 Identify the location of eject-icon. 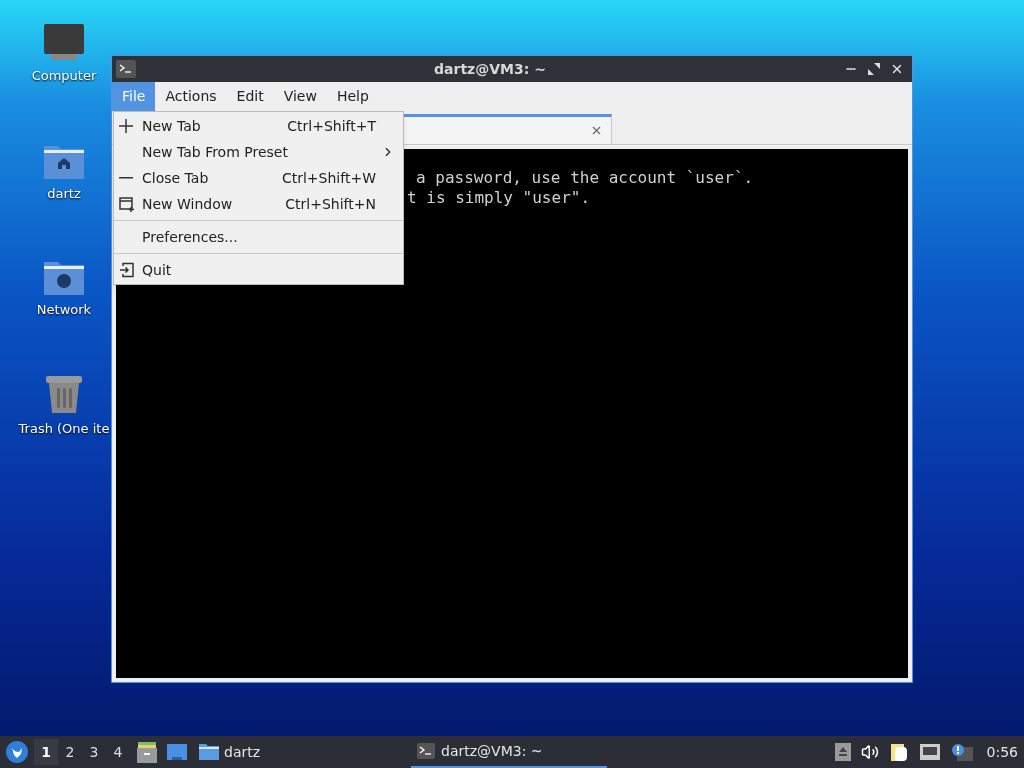
(842, 752).